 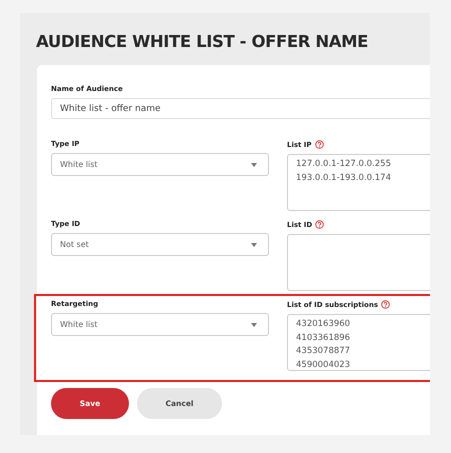 What do you see at coordinates (324, 324) in the screenshot?
I see `list-entry: 4320163960` at bounding box center [324, 324].